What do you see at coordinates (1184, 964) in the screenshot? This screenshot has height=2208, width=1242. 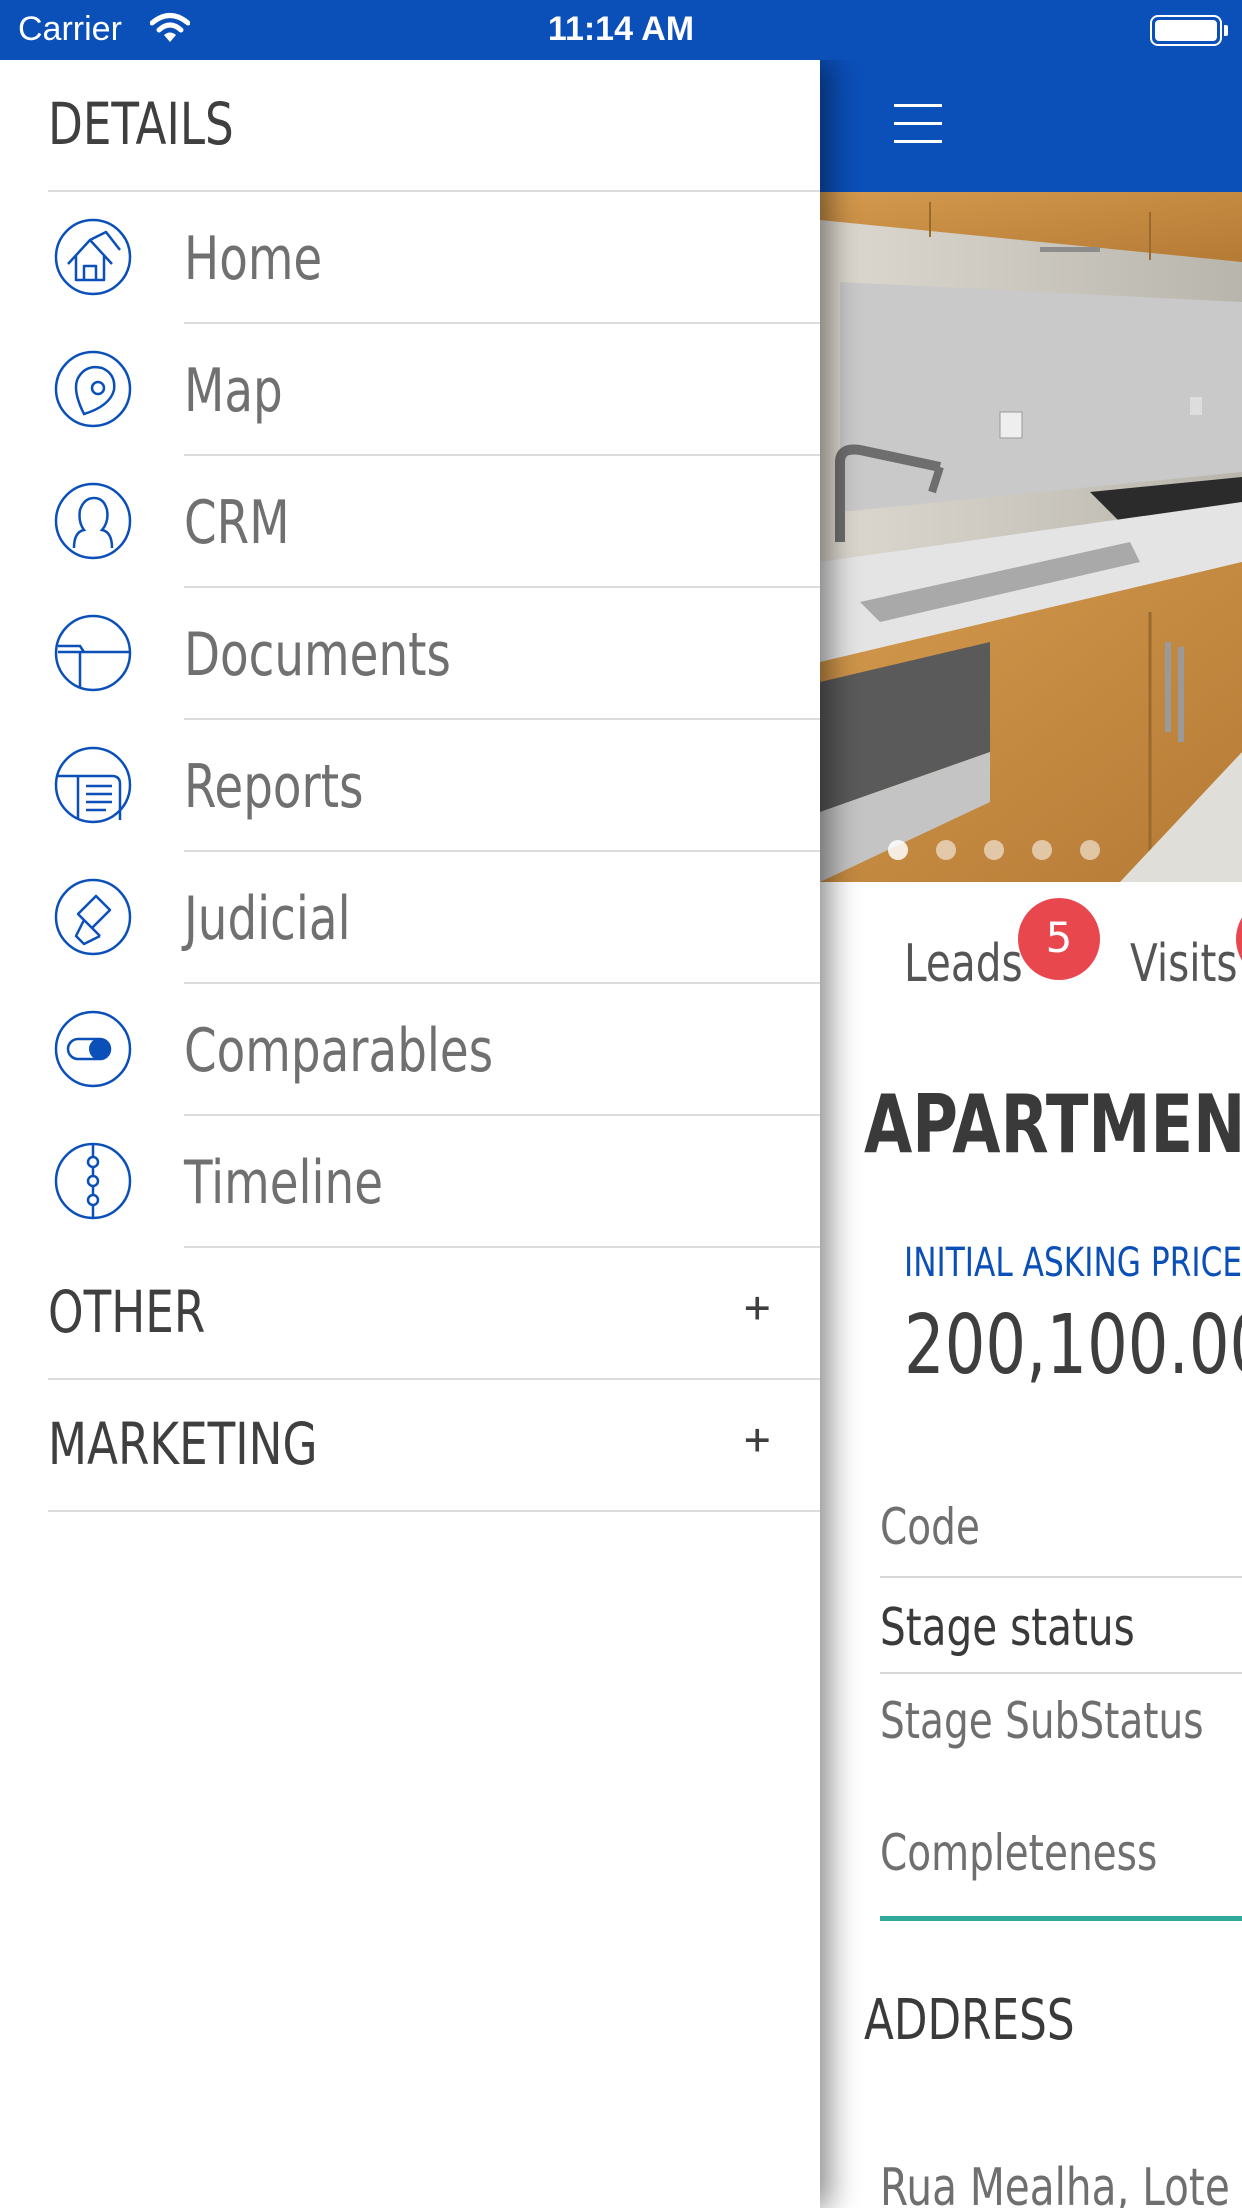 I see `visits-tab: Visits` at bounding box center [1184, 964].